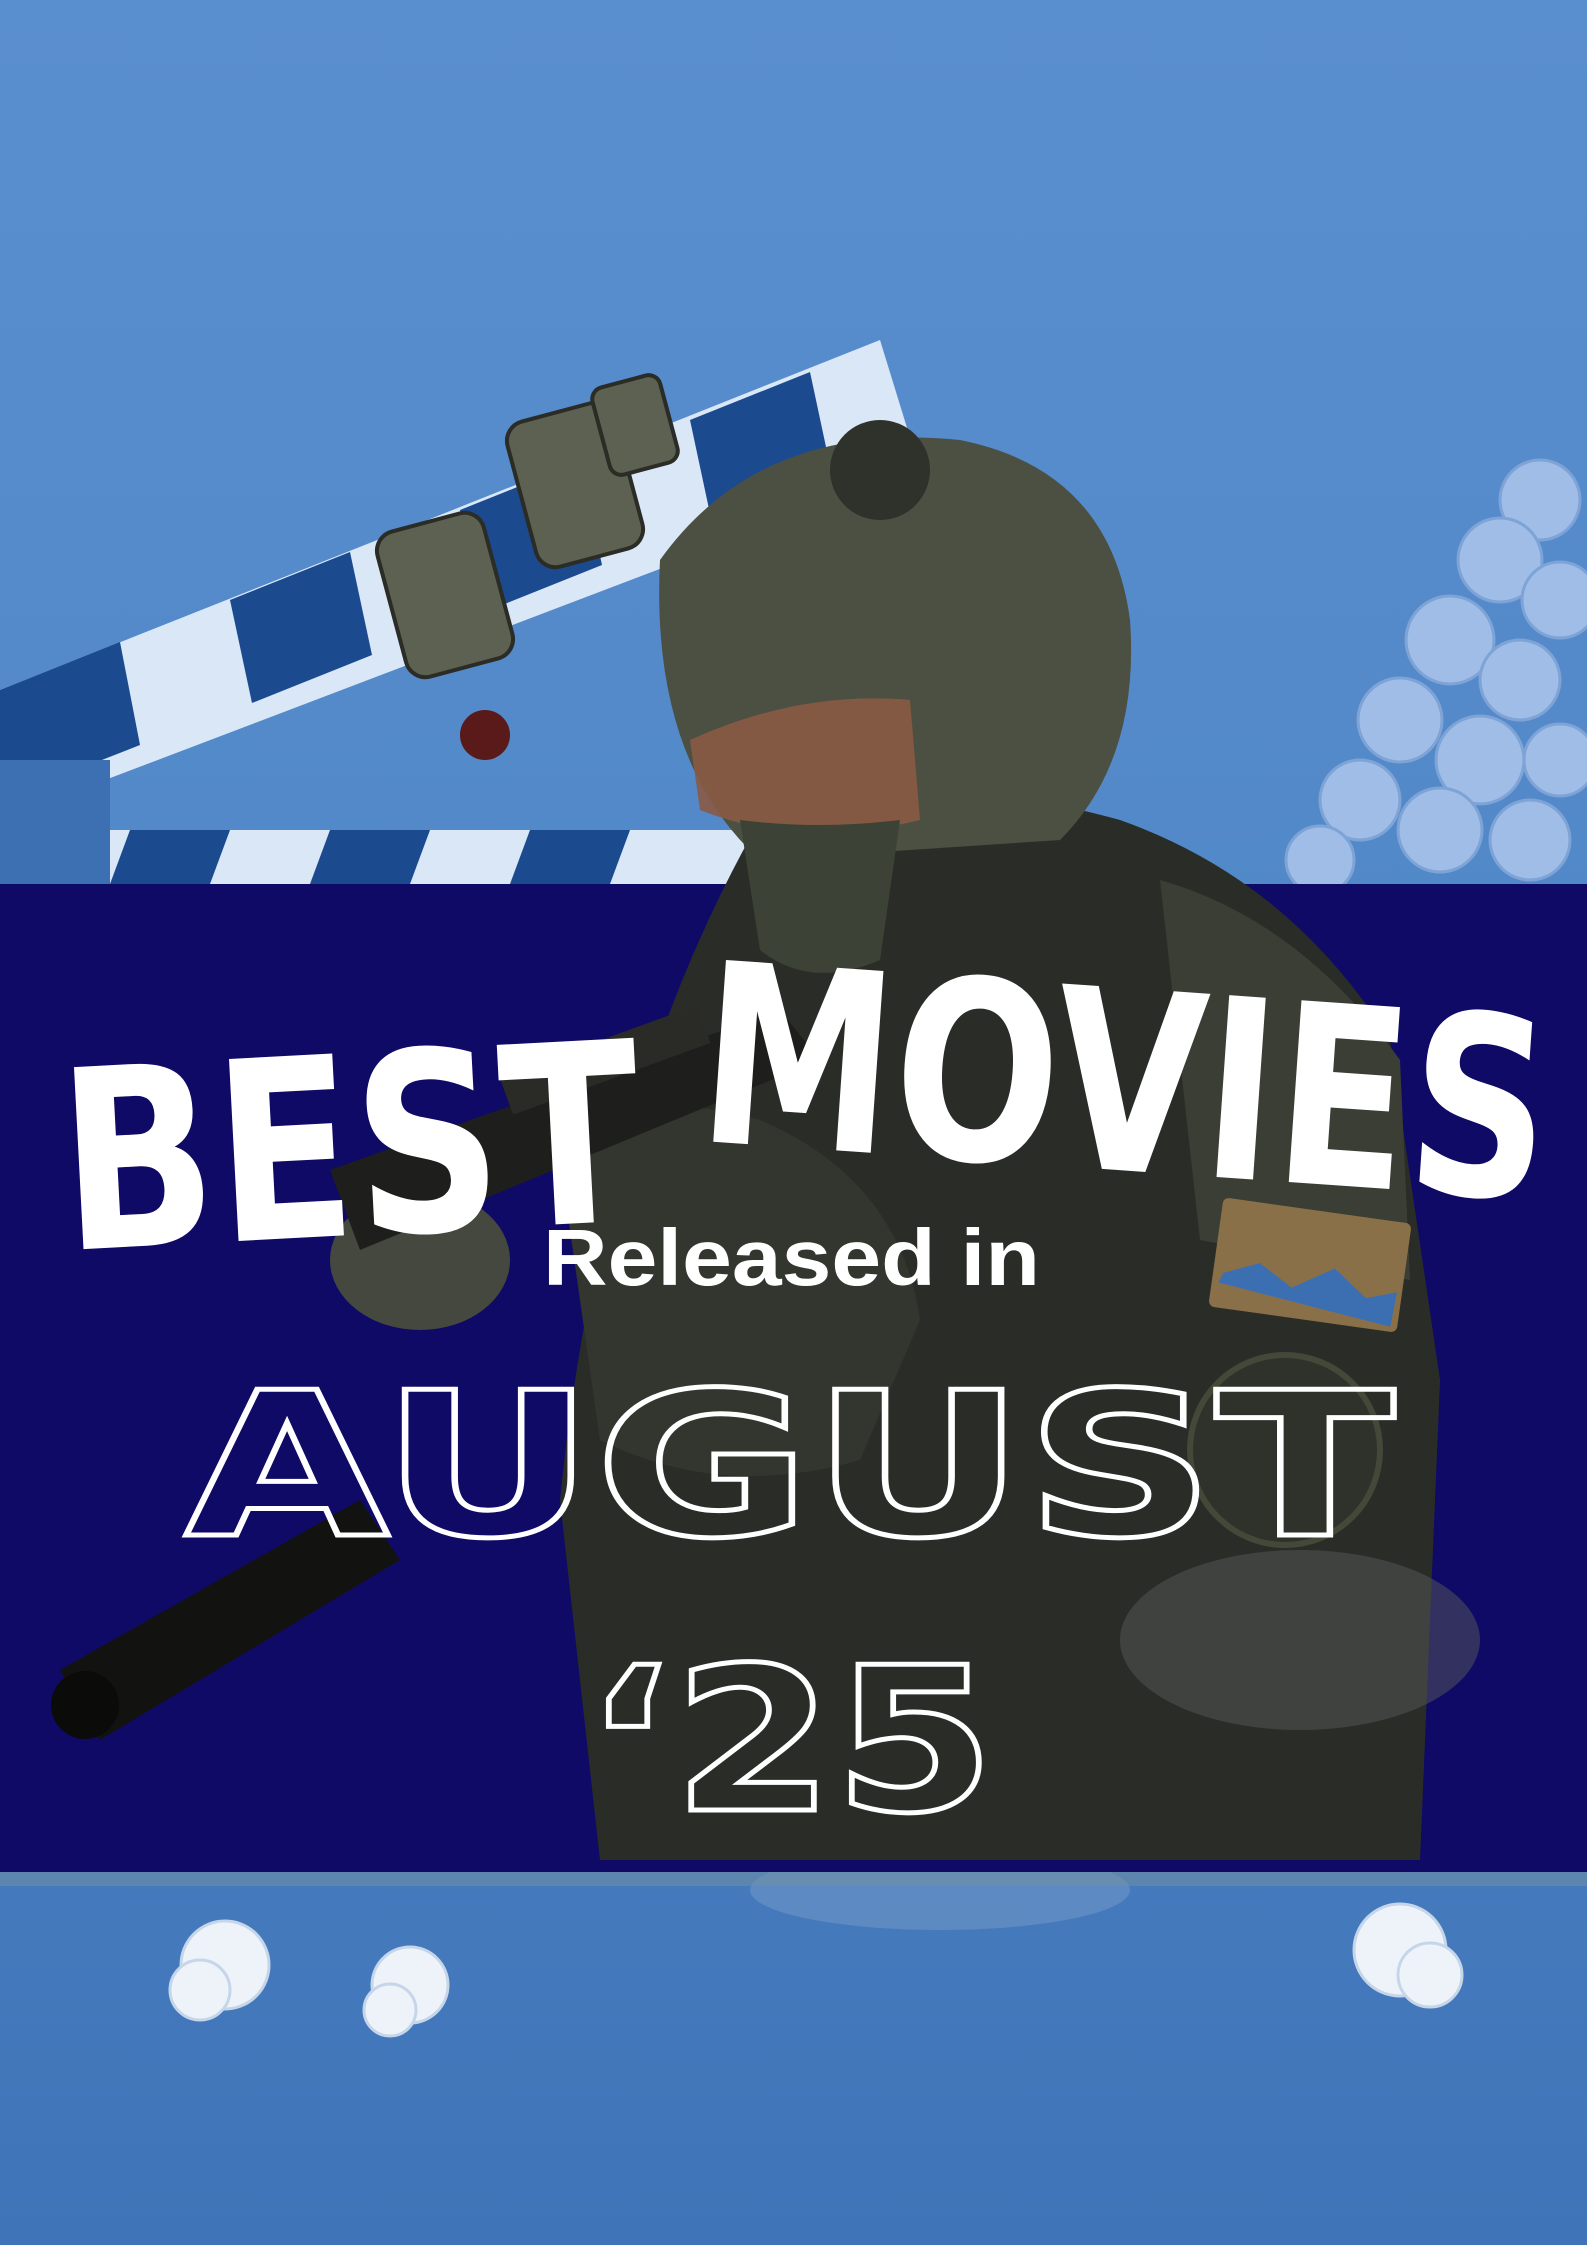 This screenshot has width=1587, height=2245. What do you see at coordinates (790, 1466) in the screenshot?
I see `month-august: AUGUST` at bounding box center [790, 1466].